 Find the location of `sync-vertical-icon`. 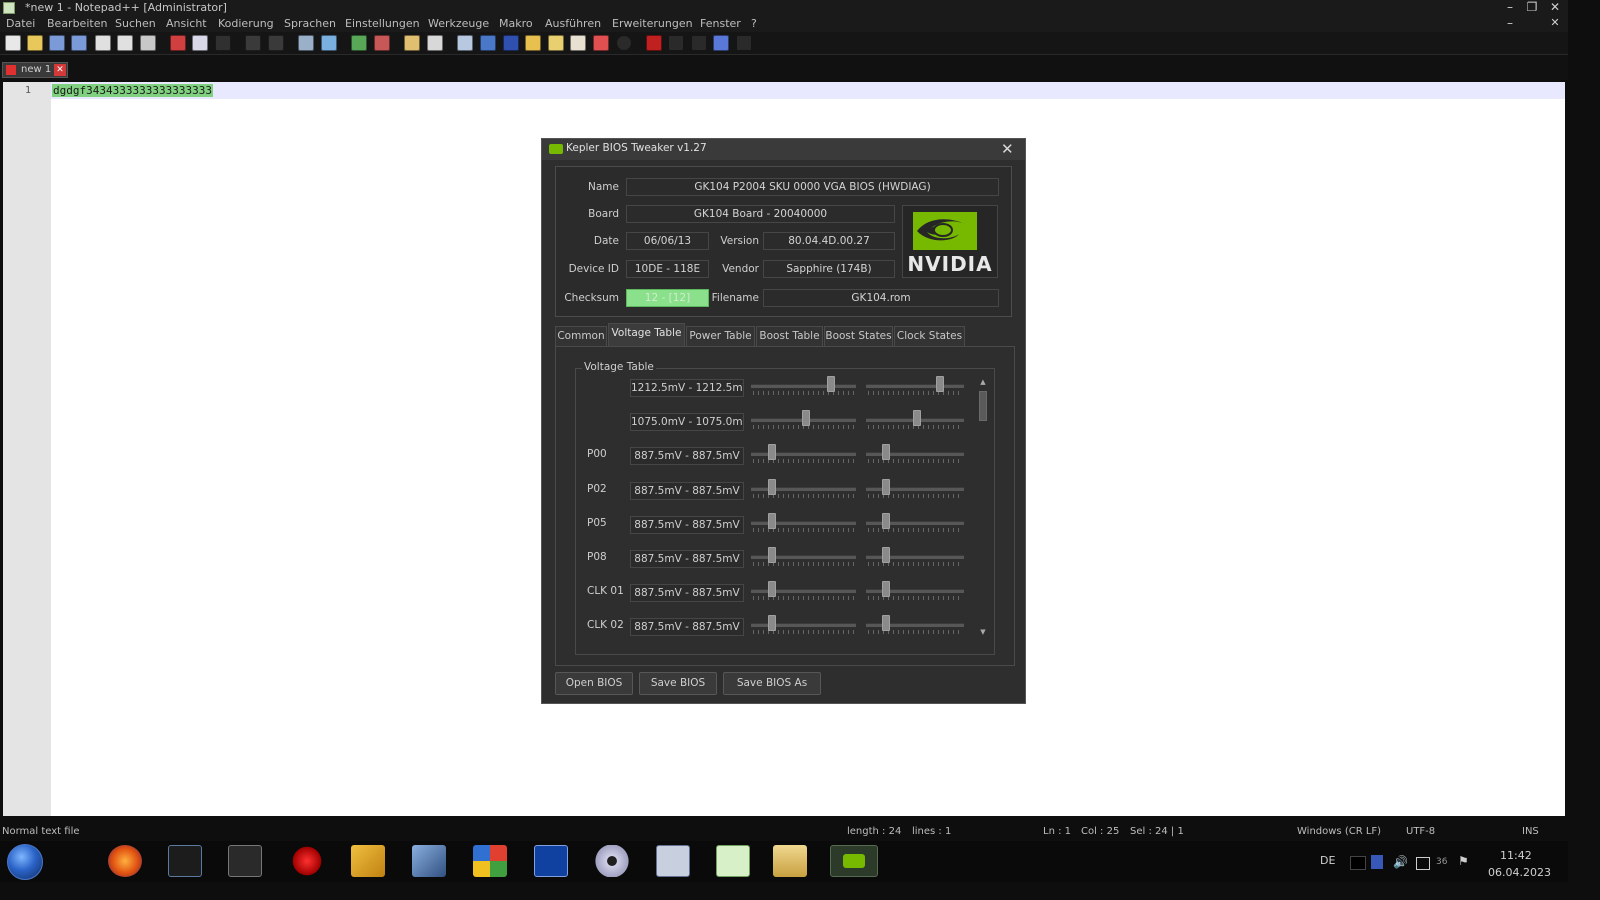

sync-vertical-icon is located at coordinates (412, 43).